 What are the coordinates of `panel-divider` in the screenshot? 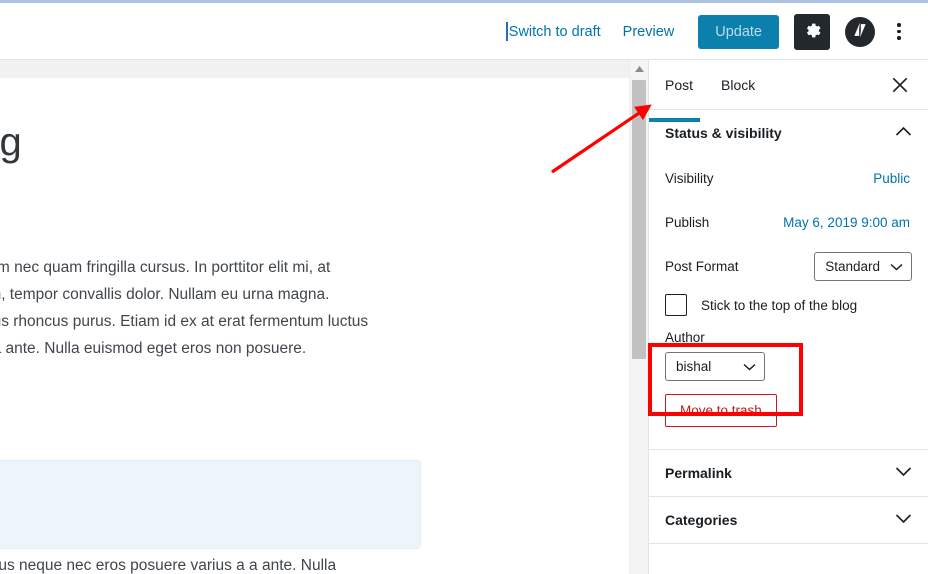 It's located at (788, 543).